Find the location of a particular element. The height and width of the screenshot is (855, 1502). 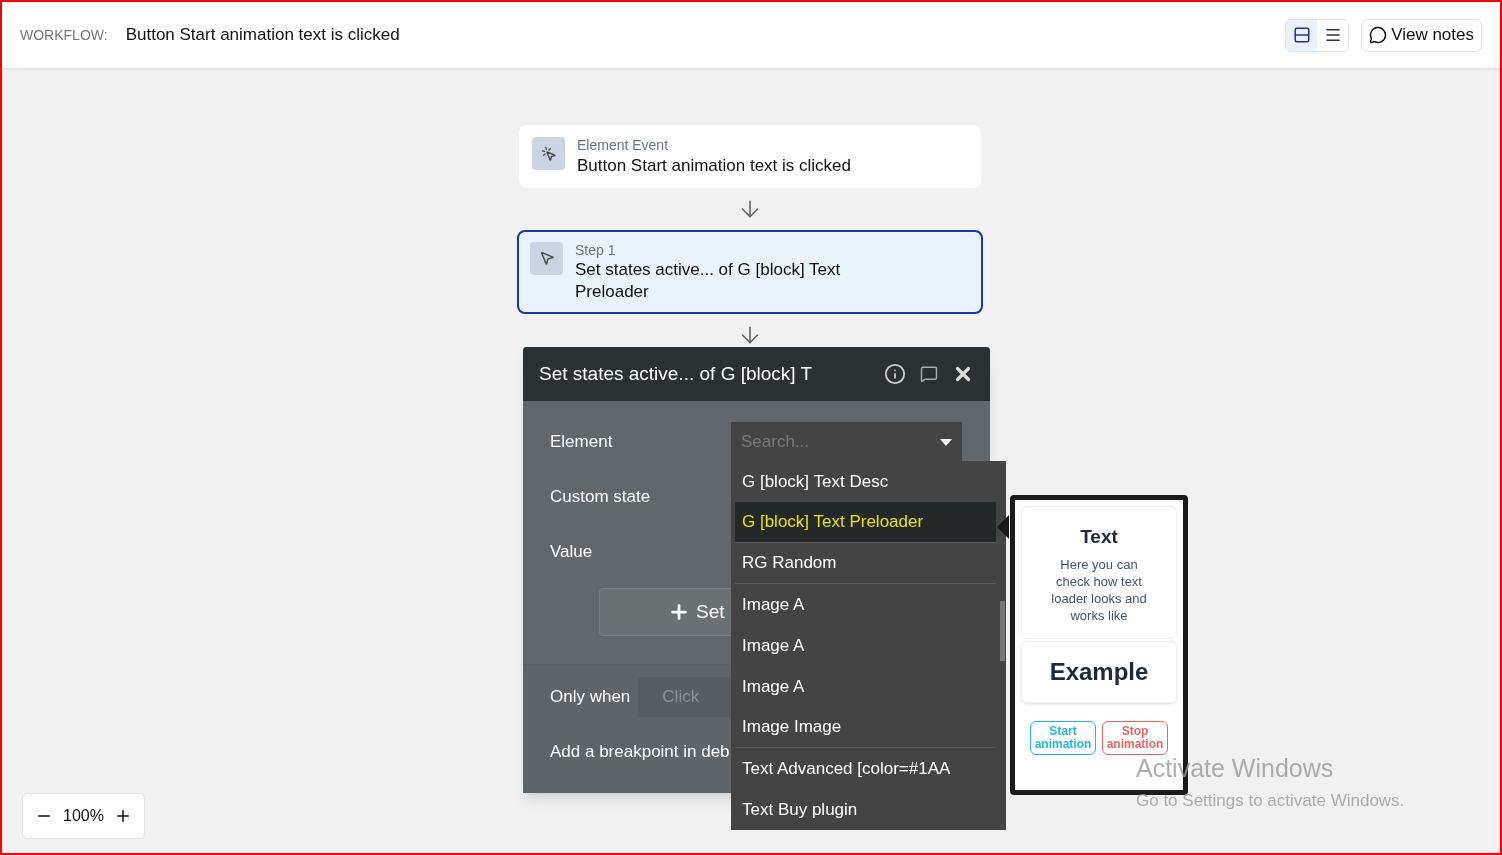

pointer-icon is located at coordinates (546, 258).